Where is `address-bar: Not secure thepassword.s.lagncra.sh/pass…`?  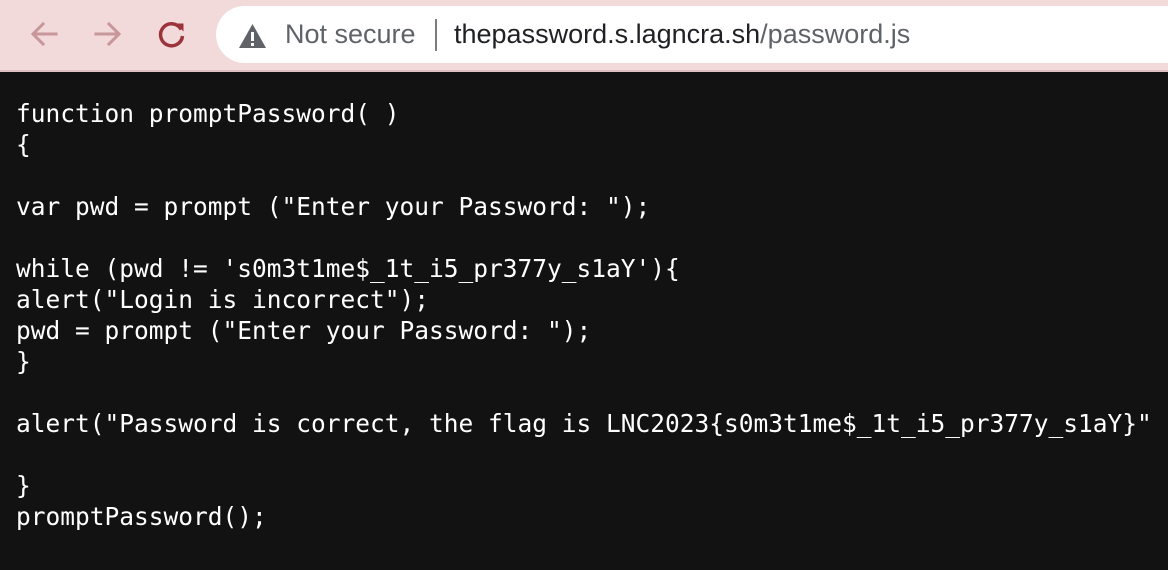 address-bar: Not secure thepassword.s.lagncra.sh/pass… is located at coordinates (692, 34).